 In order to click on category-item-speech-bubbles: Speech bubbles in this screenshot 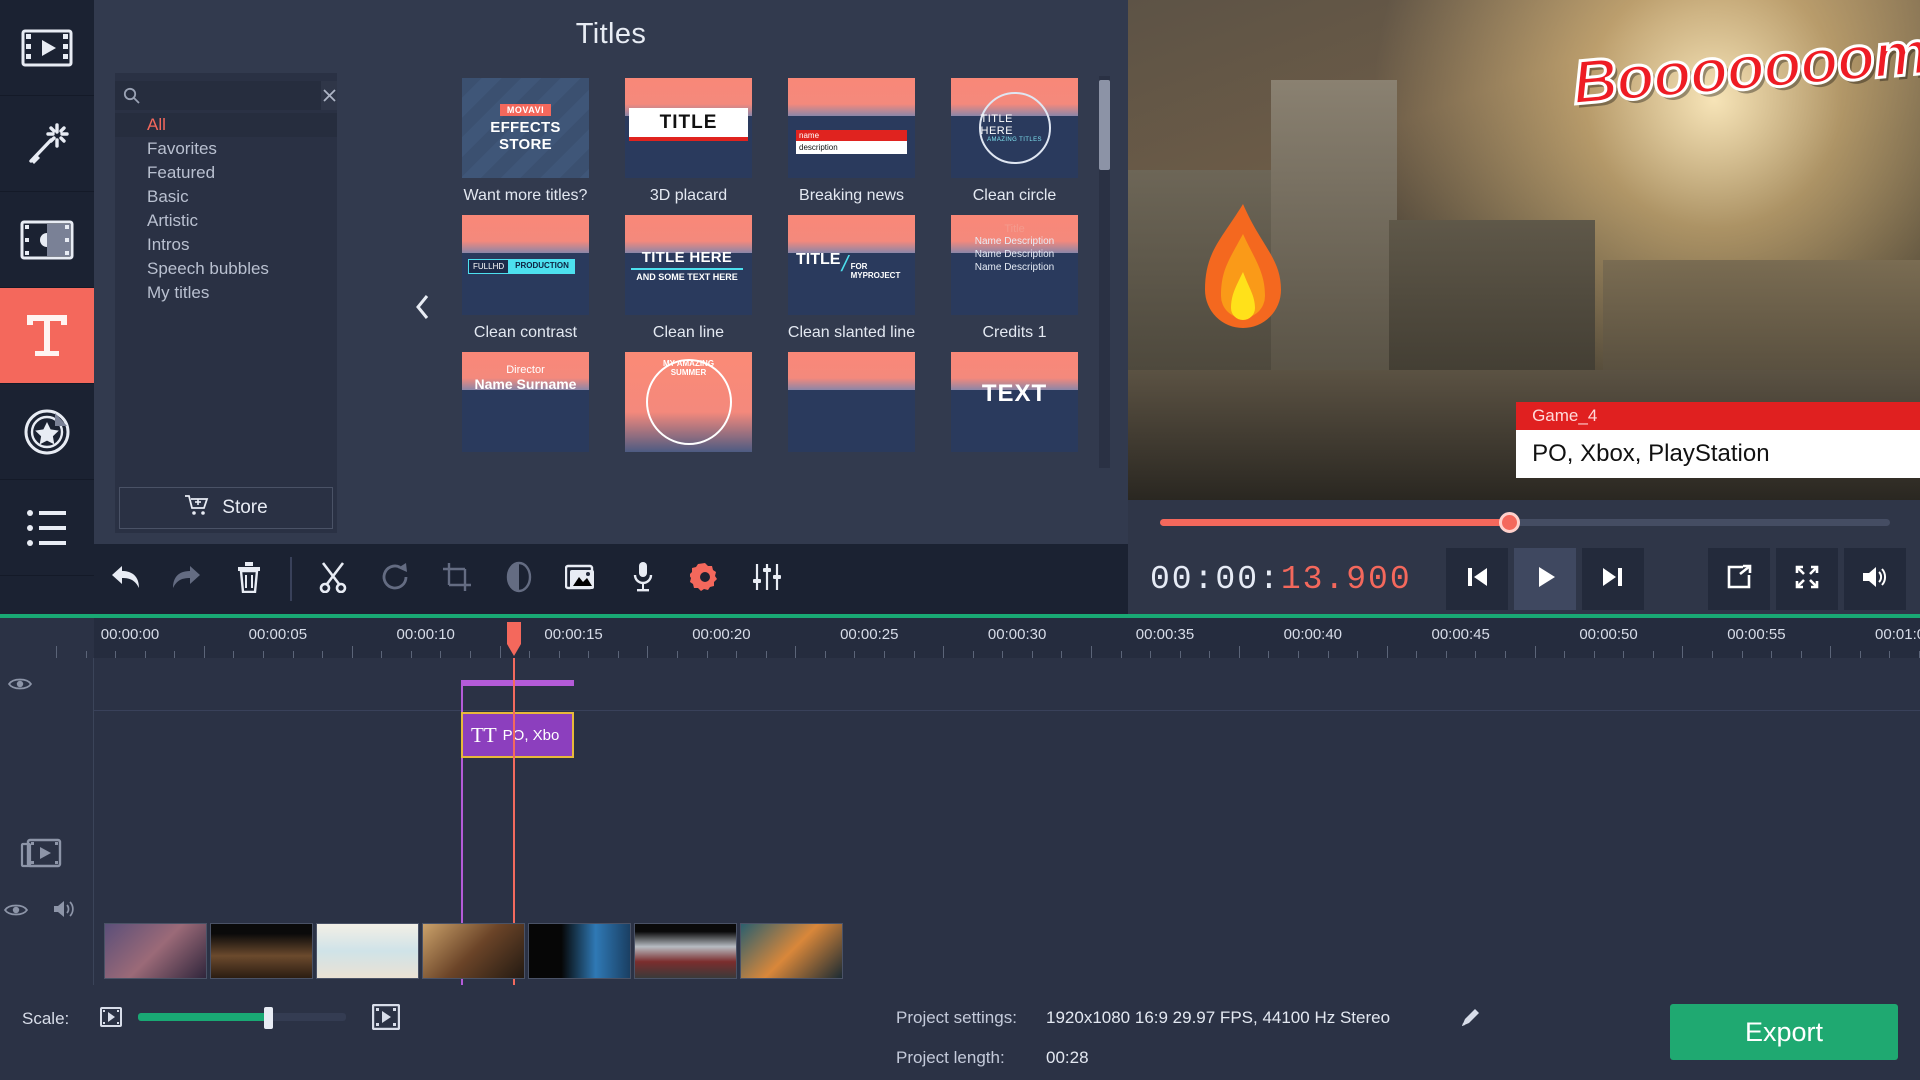, I will do `click(226, 269)`.